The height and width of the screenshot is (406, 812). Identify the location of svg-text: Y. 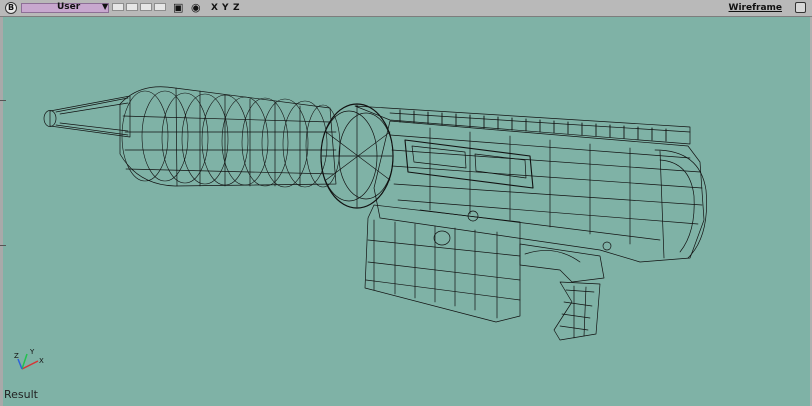
(32, 352).